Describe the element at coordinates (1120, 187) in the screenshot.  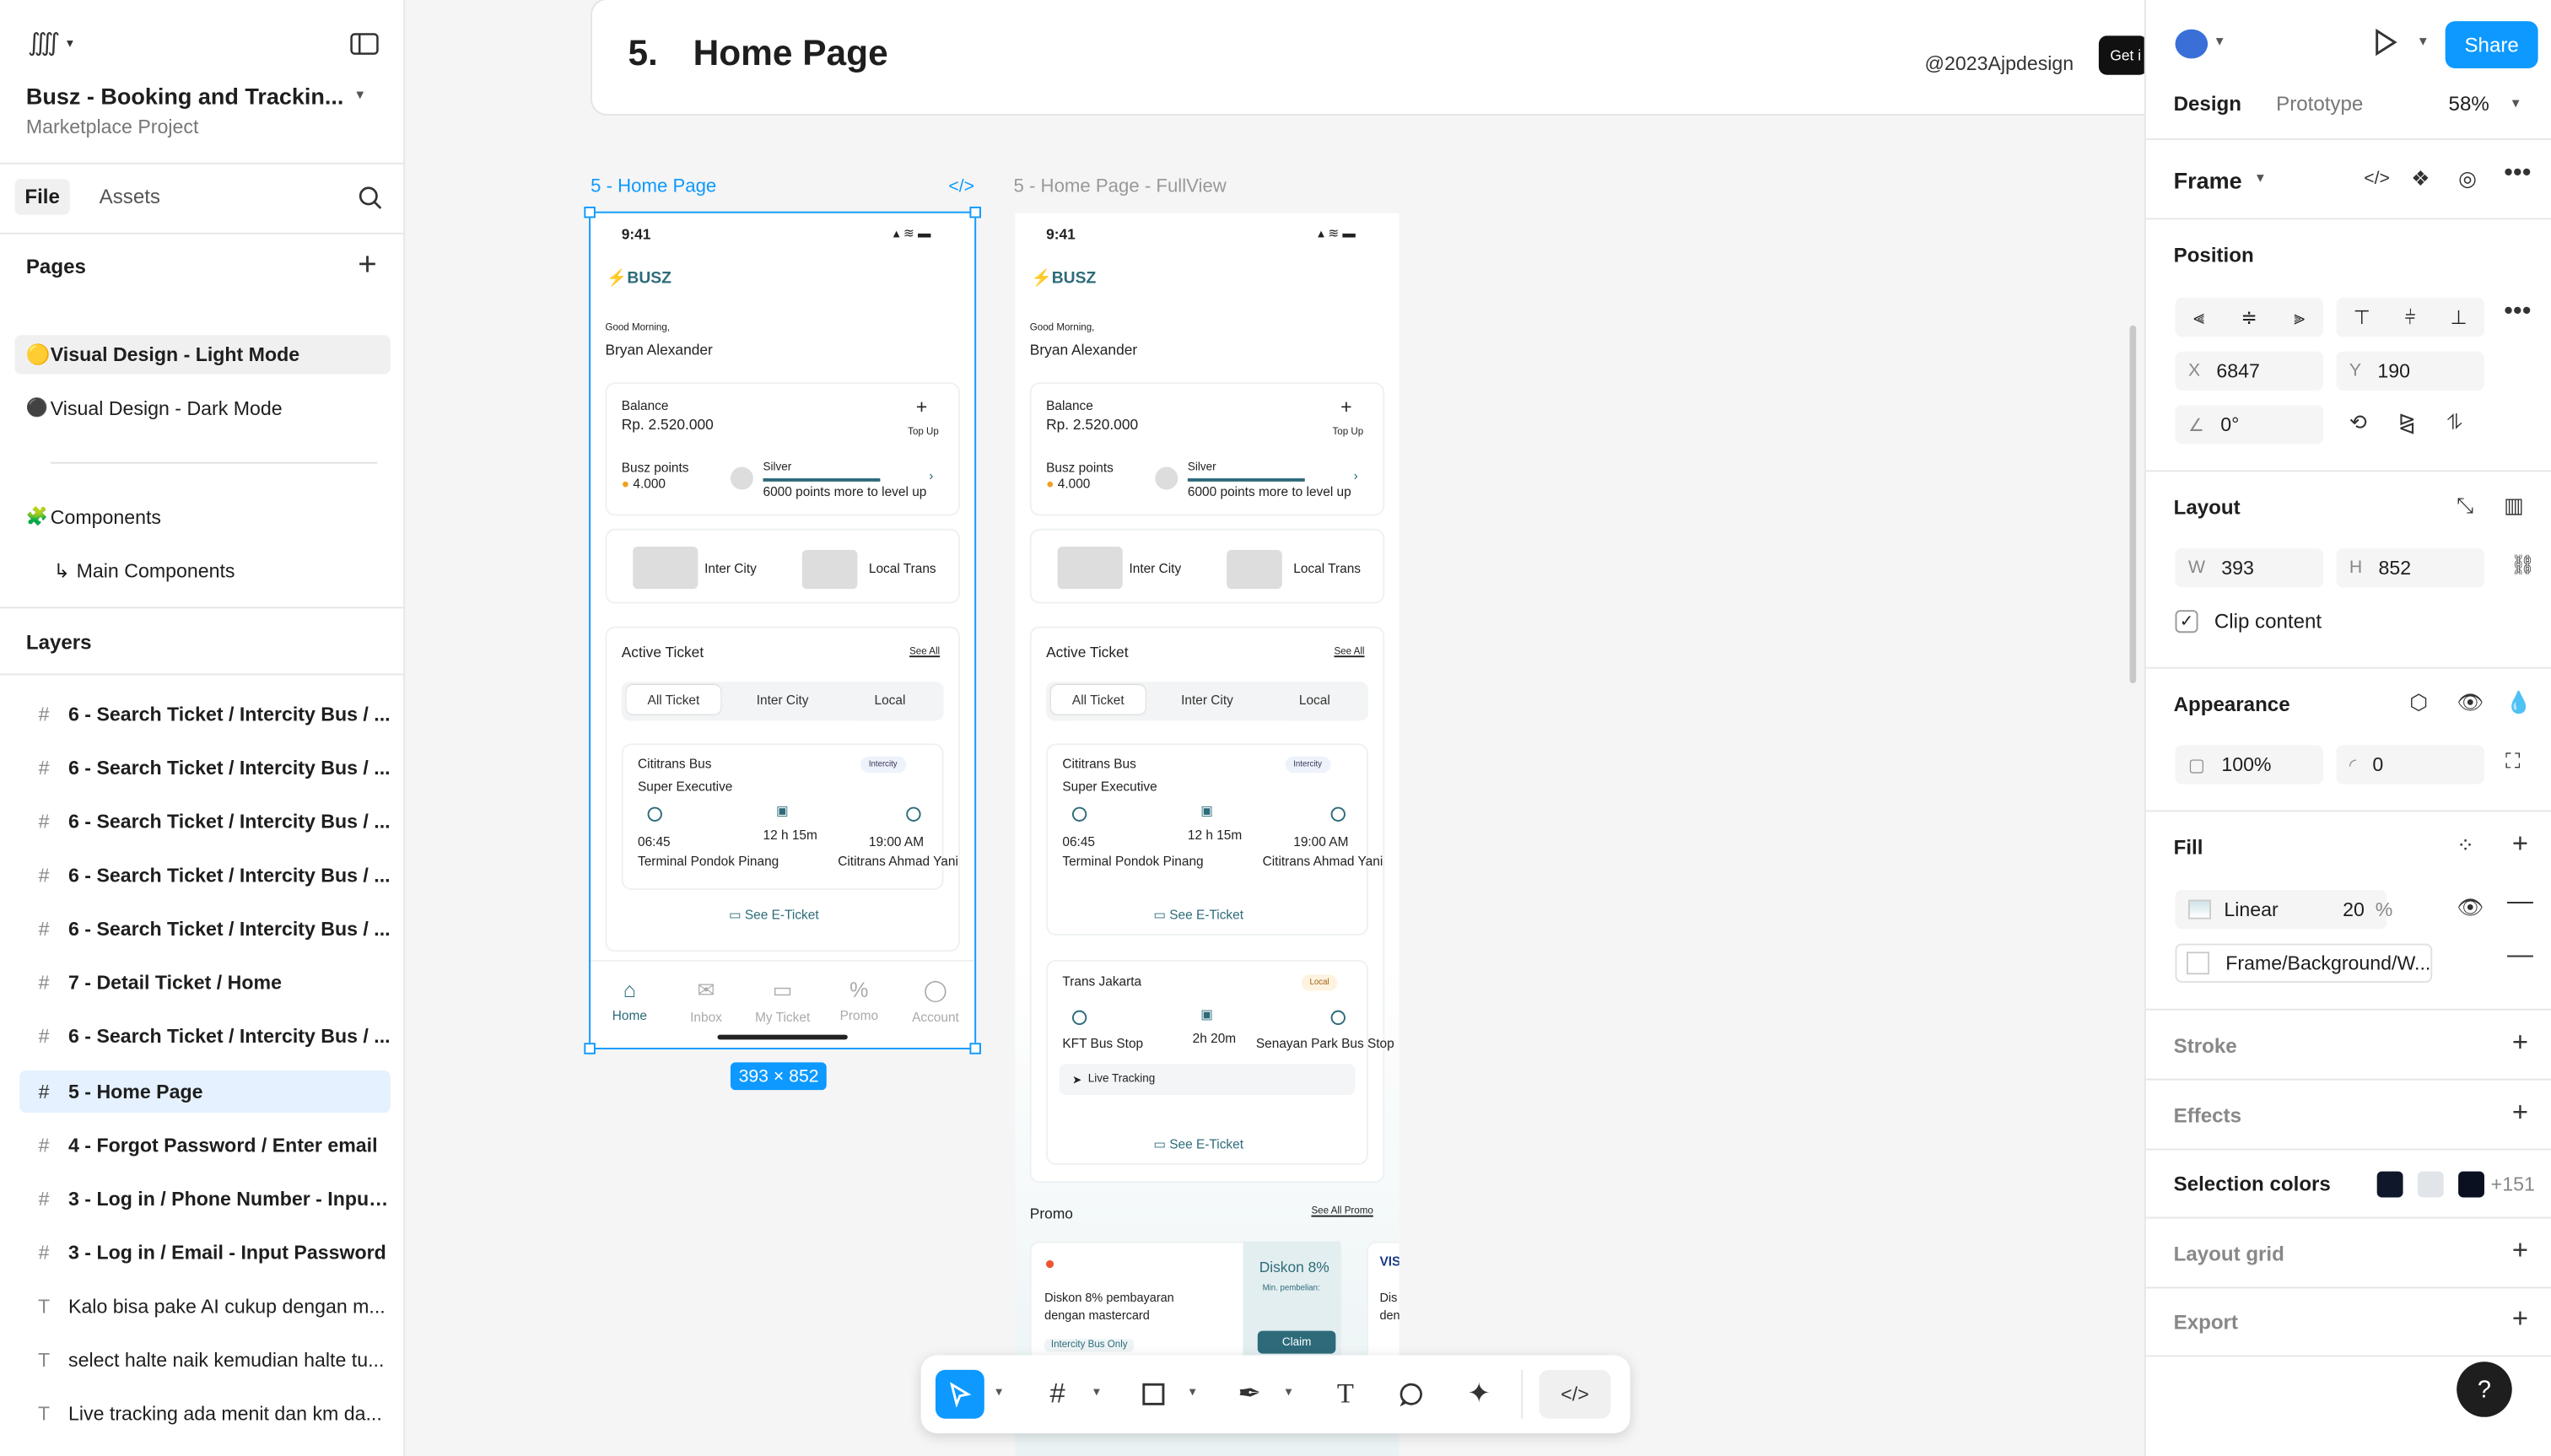
I see `frame-label: 5 - Home Page - FullView` at that location.